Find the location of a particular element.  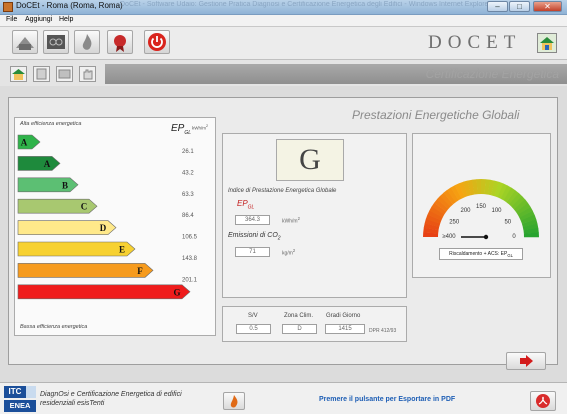

gauge-tick-label: 100 is located at coordinates (496, 211).